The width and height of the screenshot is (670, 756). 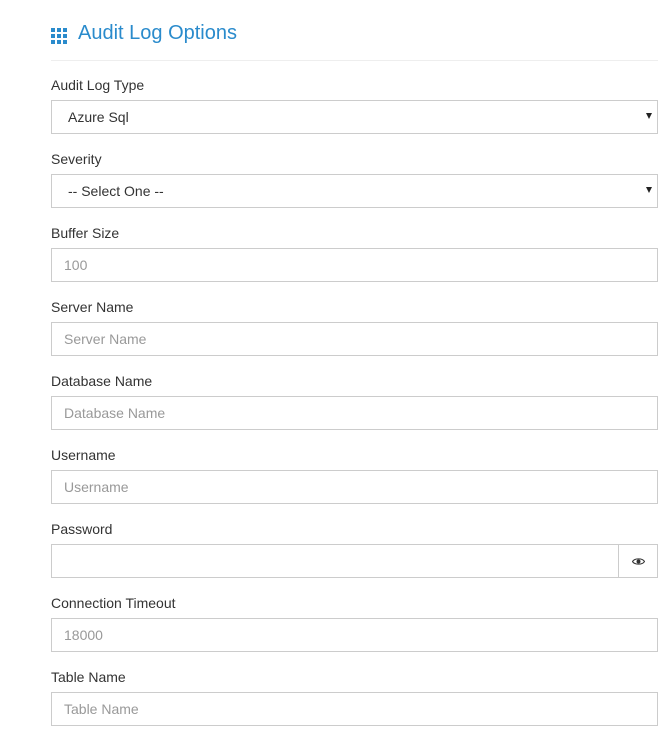 What do you see at coordinates (88, 677) in the screenshot?
I see `table-name-label: Table Name` at bounding box center [88, 677].